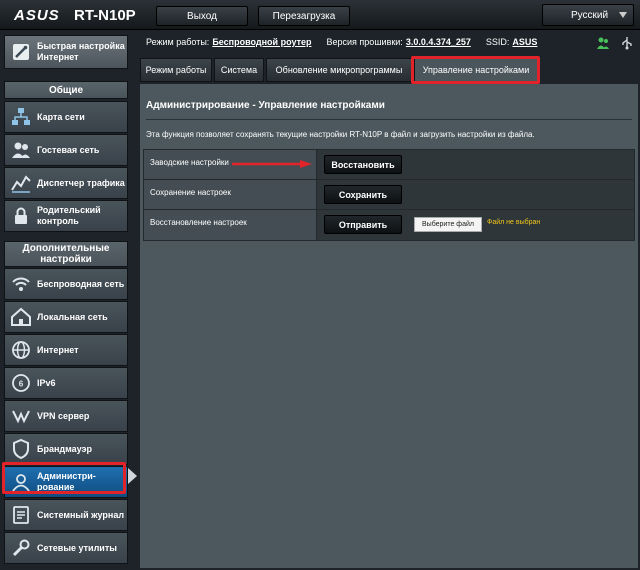  What do you see at coordinates (475, 70) in the screenshot?
I see `highlight-settings-tab` at bounding box center [475, 70].